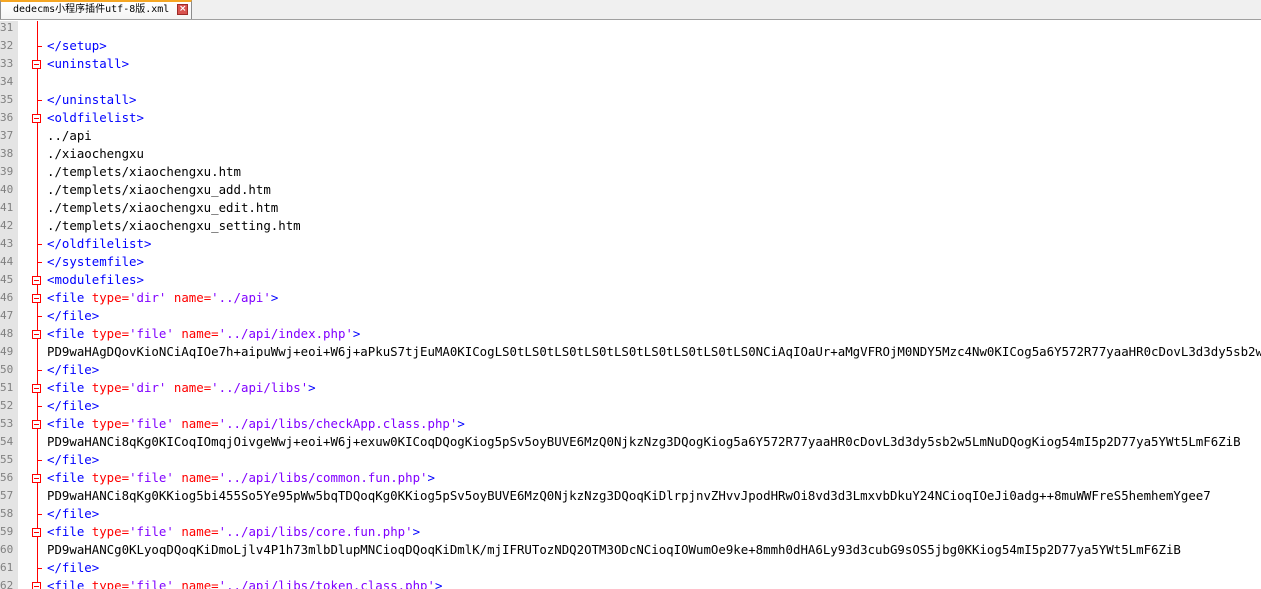 This screenshot has width=1261, height=589. Describe the element at coordinates (630, 154) in the screenshot. I see `code-line: 38 ./xiaochengxu` at that location.